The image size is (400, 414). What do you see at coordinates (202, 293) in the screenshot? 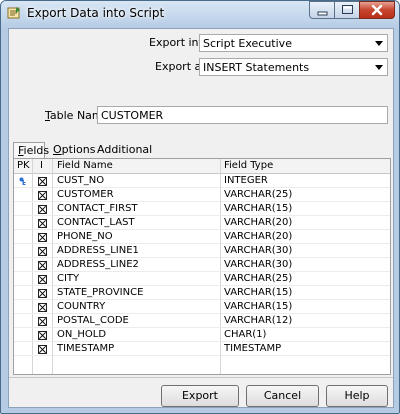
I see `table-row: STATE_PROVINCE VARCHAR(15)` at bounding box center [202, 293].